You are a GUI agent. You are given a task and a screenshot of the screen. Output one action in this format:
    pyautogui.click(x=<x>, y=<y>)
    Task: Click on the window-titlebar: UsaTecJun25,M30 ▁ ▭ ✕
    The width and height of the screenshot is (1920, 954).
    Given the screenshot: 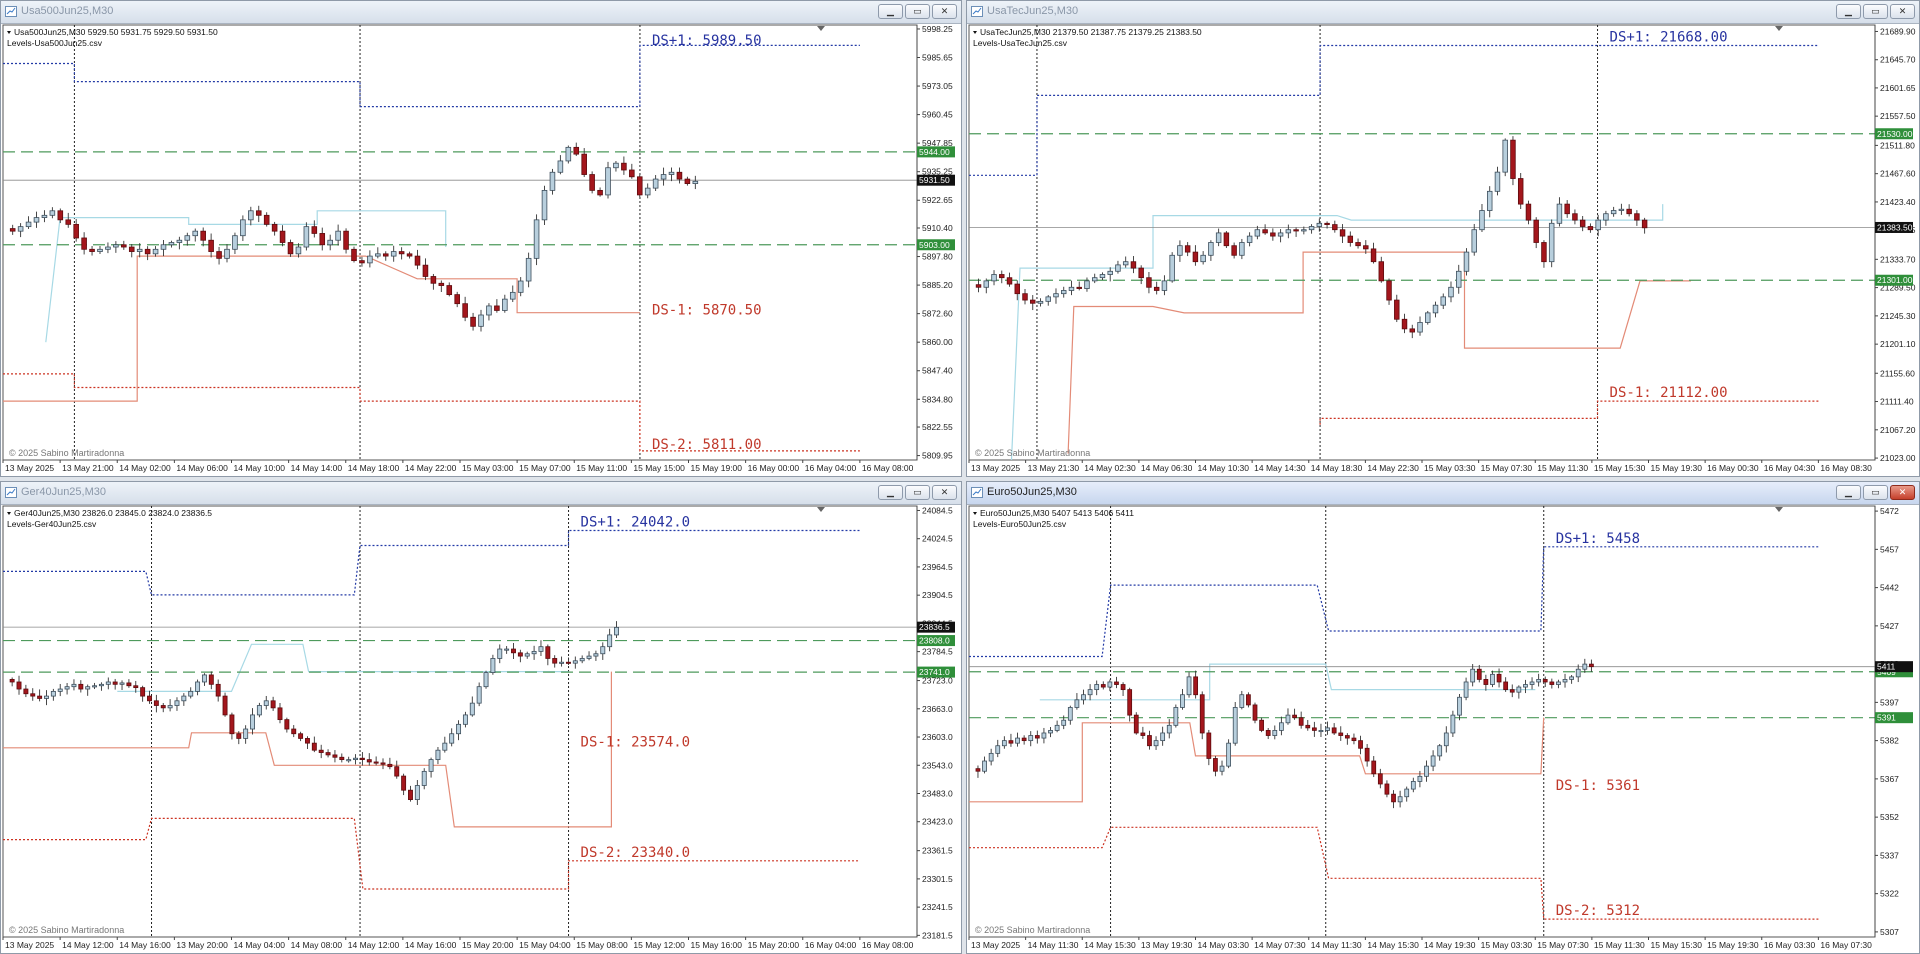 What is the action you would take?
    pyautogui.click(x=1443, y=12)
    